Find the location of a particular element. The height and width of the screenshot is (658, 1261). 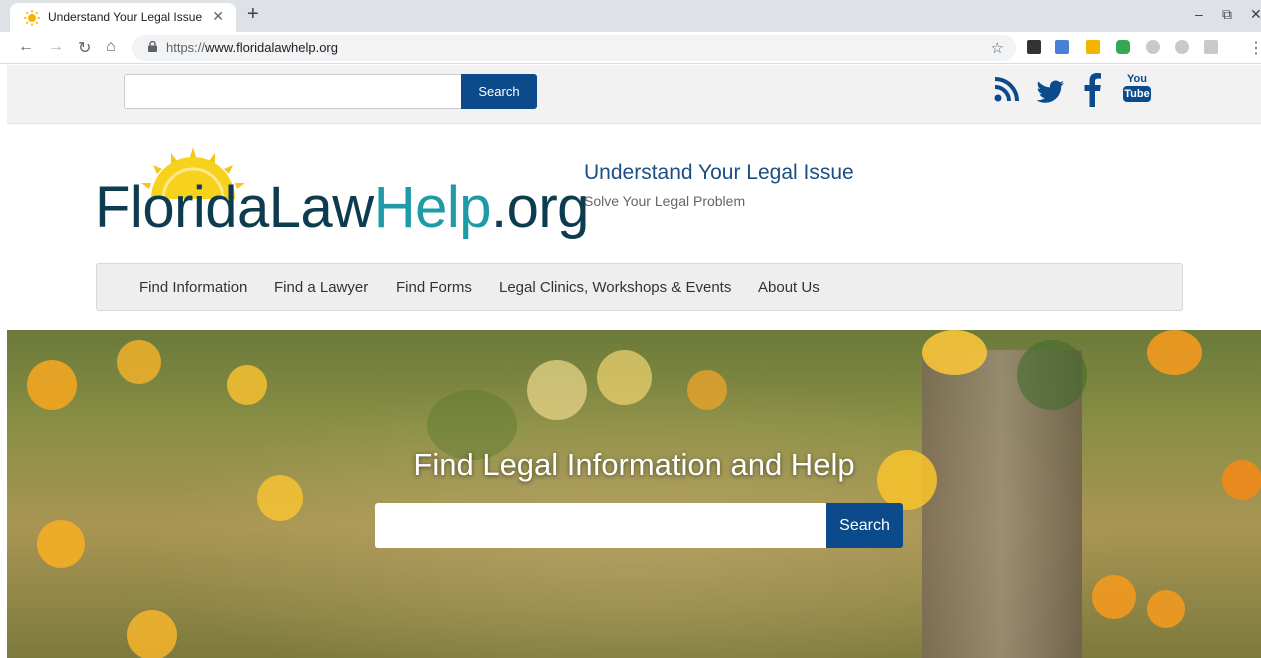

logo-wordmark: FloridaLawHelp.org is located at coordinates (342, 208).